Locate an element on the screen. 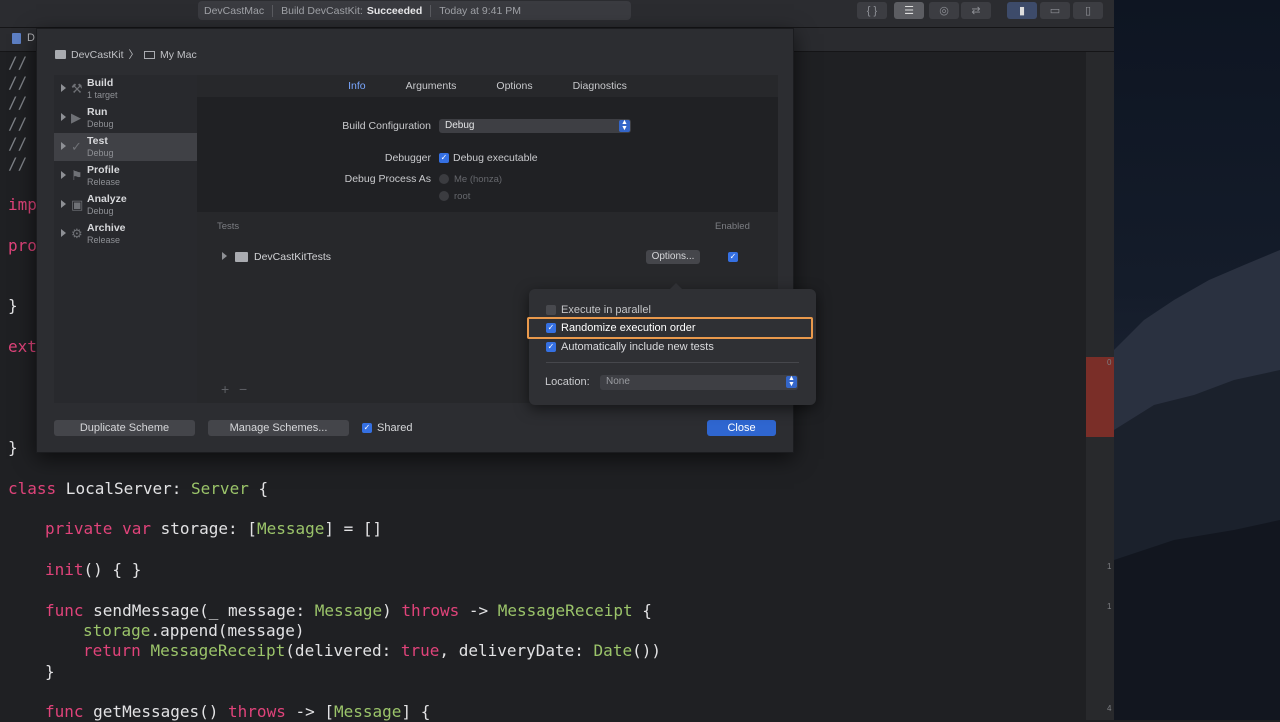 The image size is (1280, 722). lines-icon: ☰ is located at coordinates (909, 11).